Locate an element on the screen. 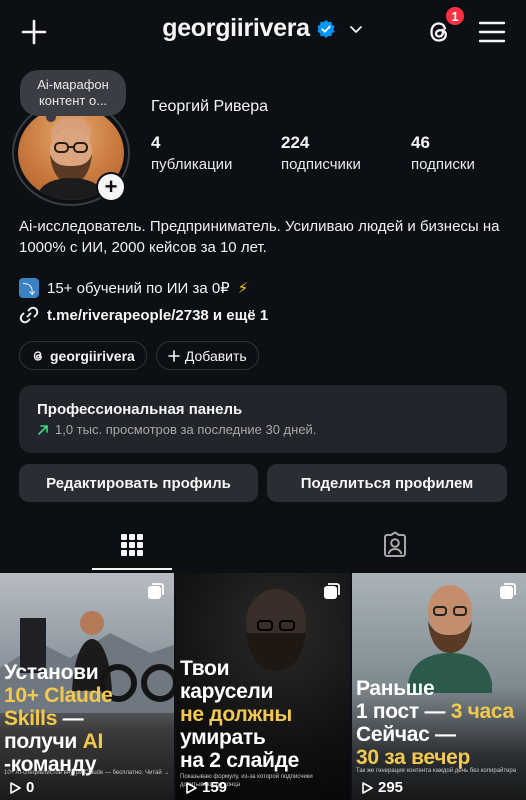 The height and width of the screenshot is (800, 526). headline-line: на 2 слайде is located at coordinates (240, 760).